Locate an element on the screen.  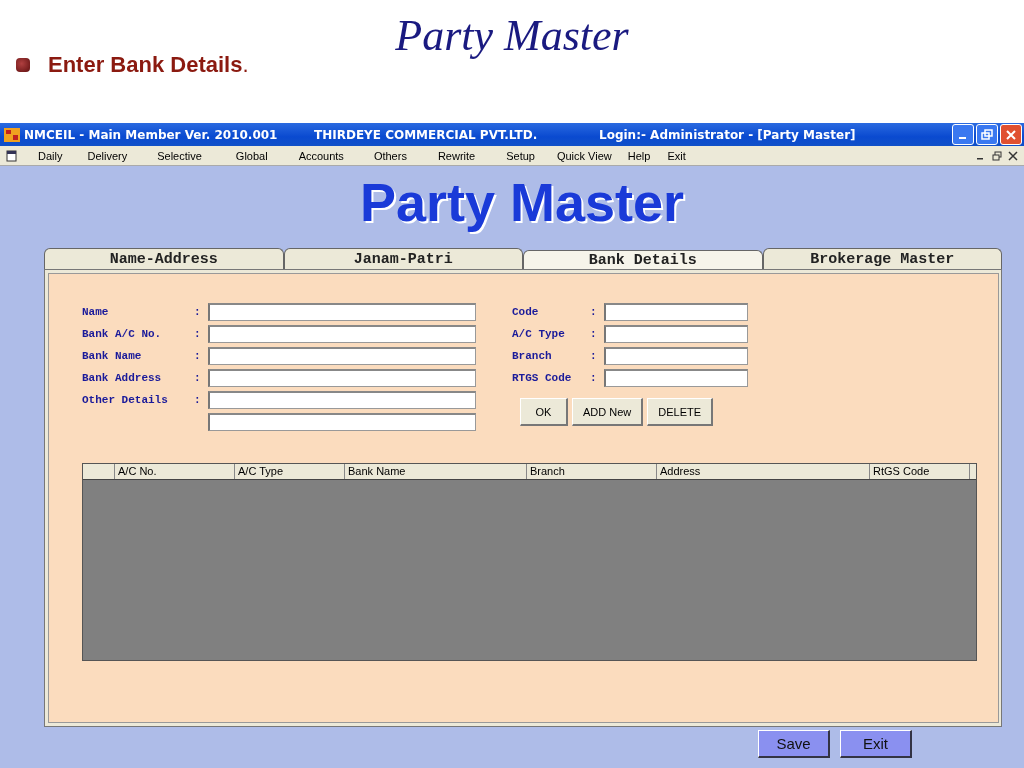
company-name: THIRDEYE COMMERCIAL PVT.LTD. is located at coordinates (426, 134).